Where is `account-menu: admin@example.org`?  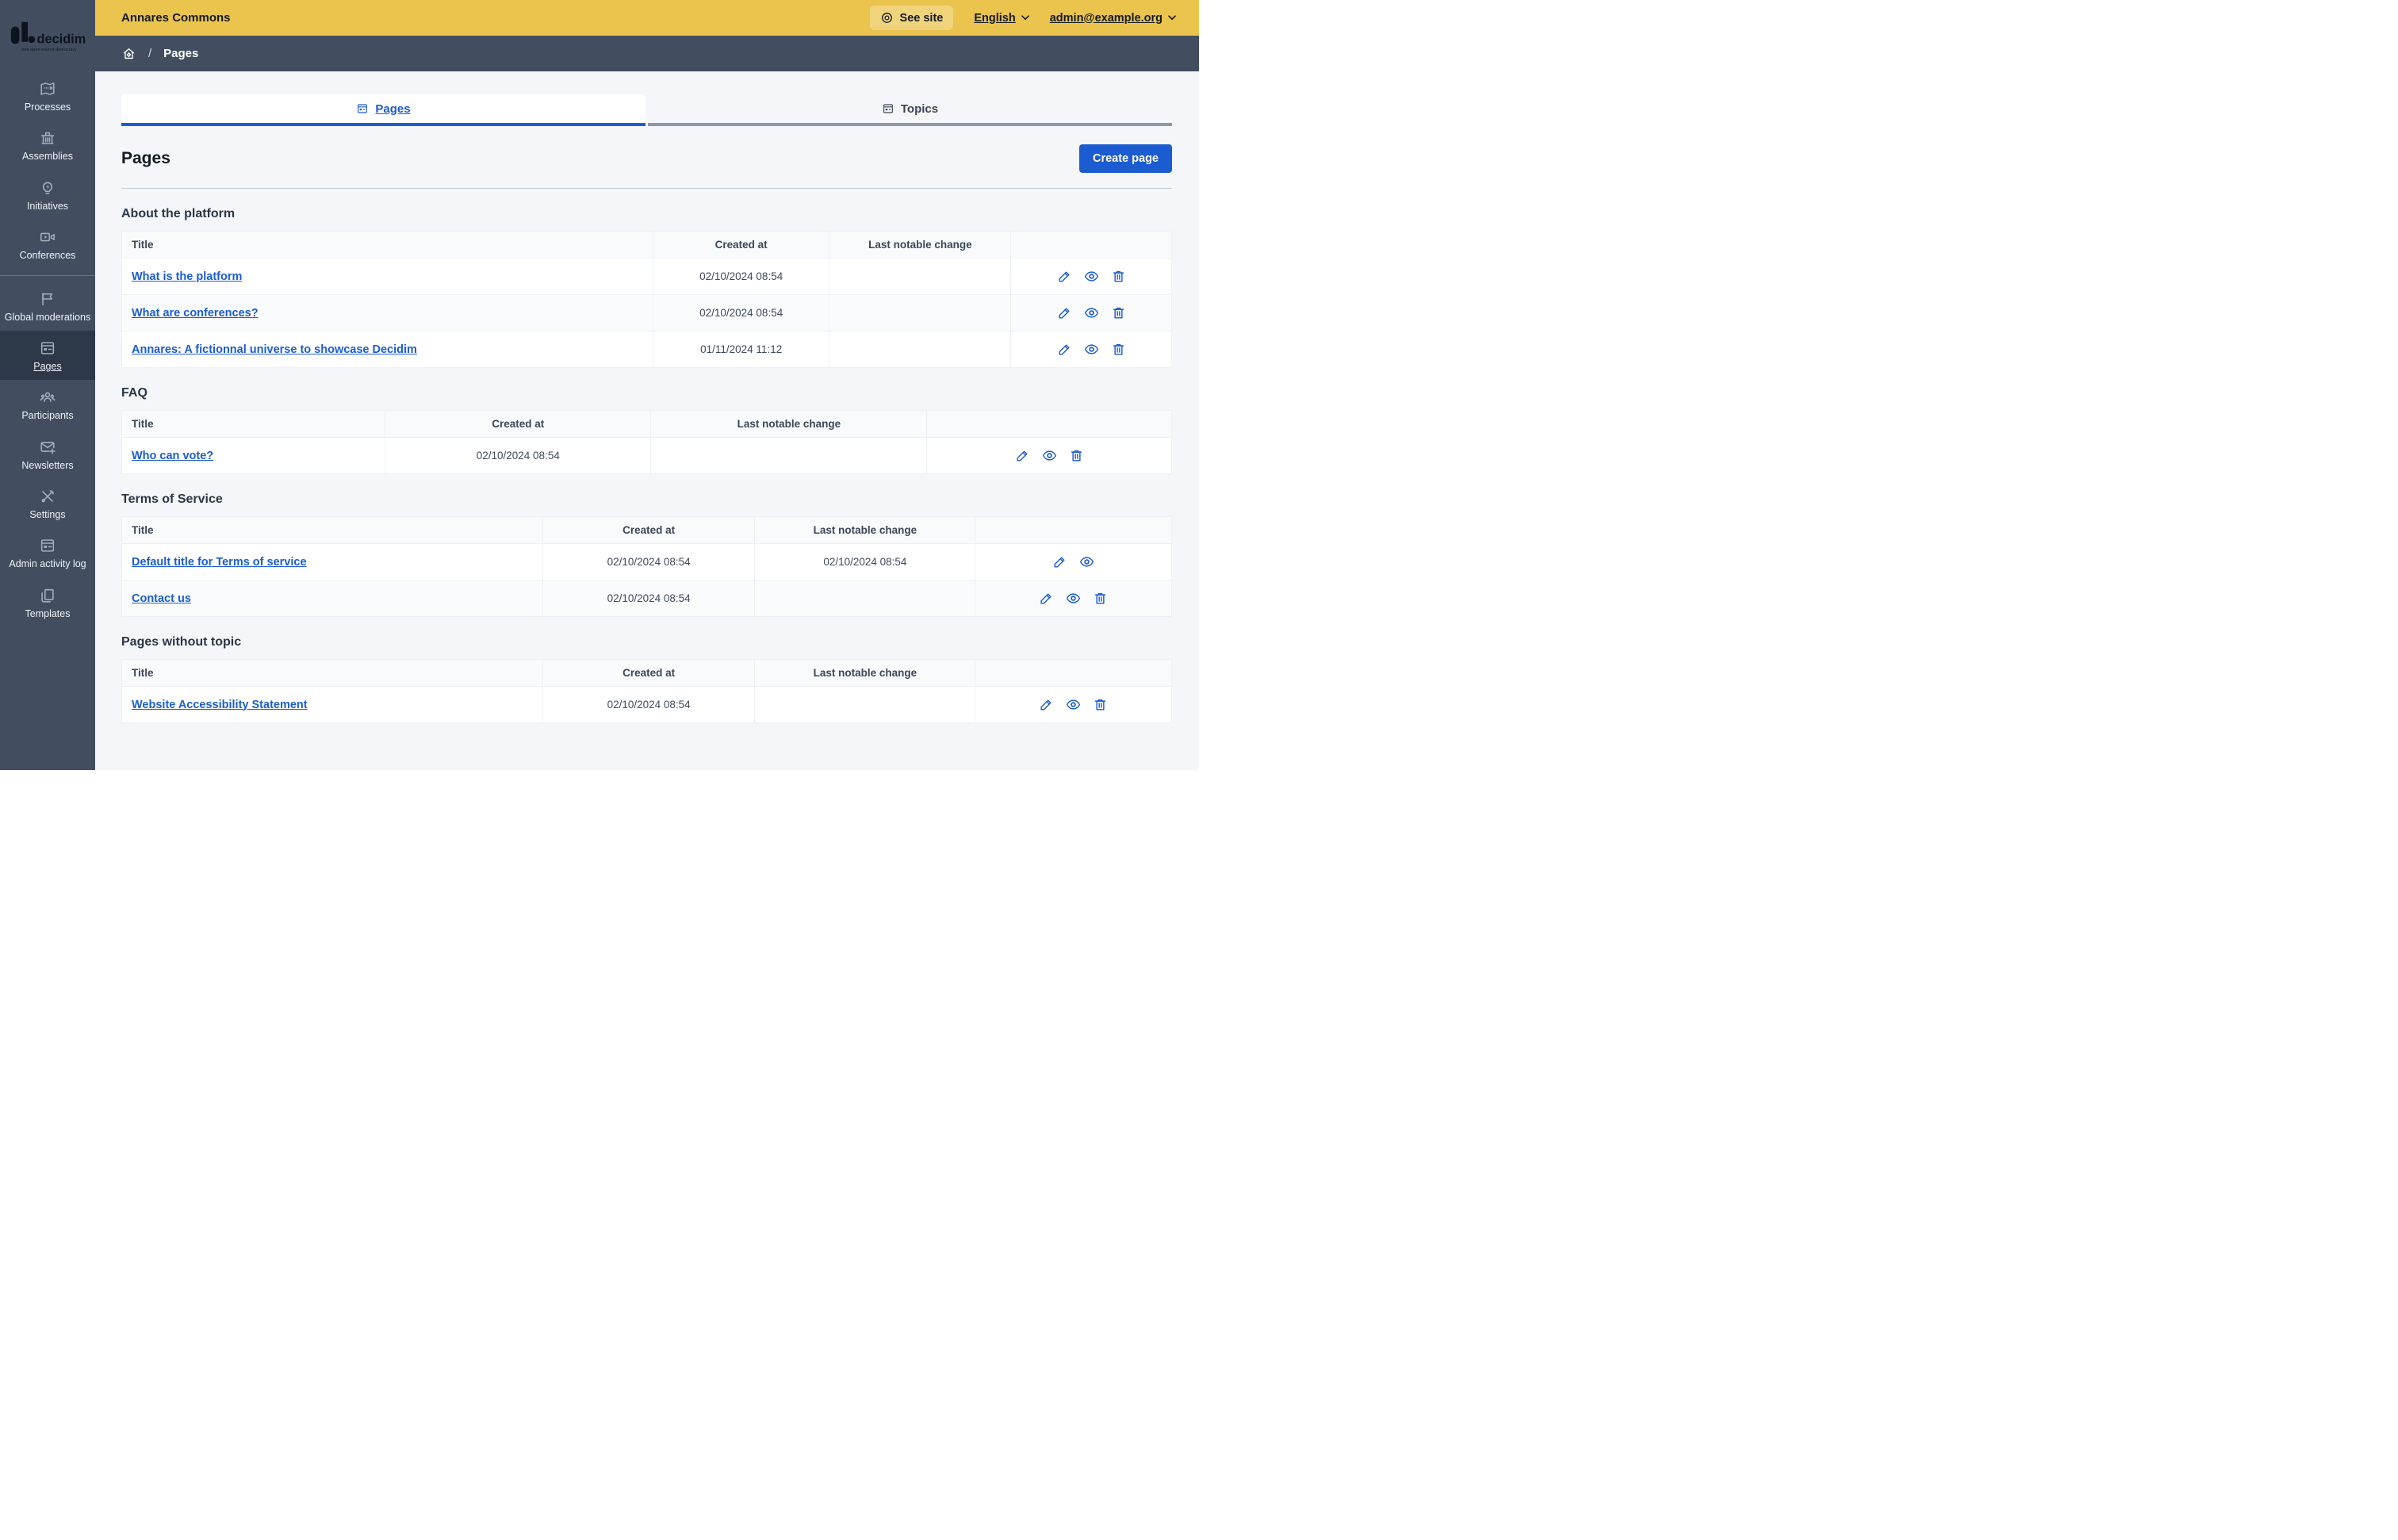
account-menu: admin@example.org is located at coordinates (1113, 18).